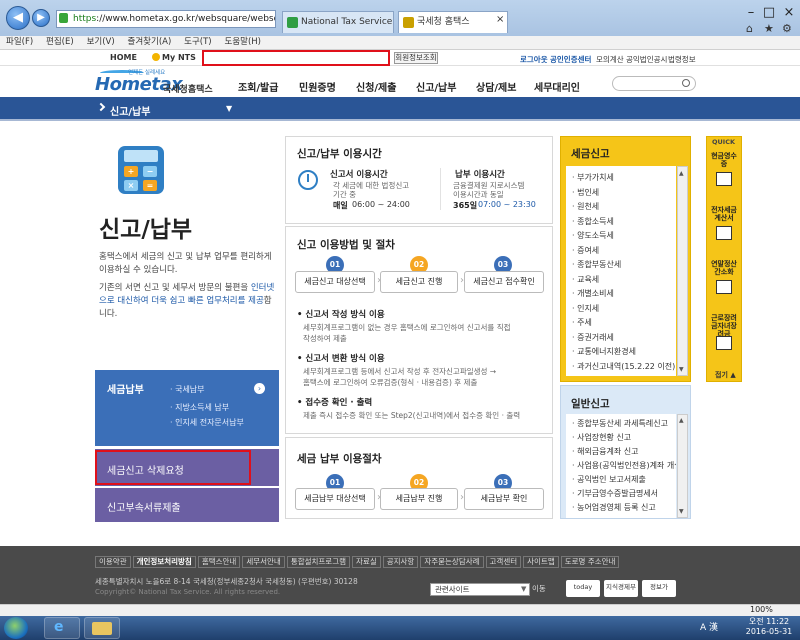  Describe the element at coordinates (259, 388) in the screenshot. I see `chevron-right-icon: ›` at that location.